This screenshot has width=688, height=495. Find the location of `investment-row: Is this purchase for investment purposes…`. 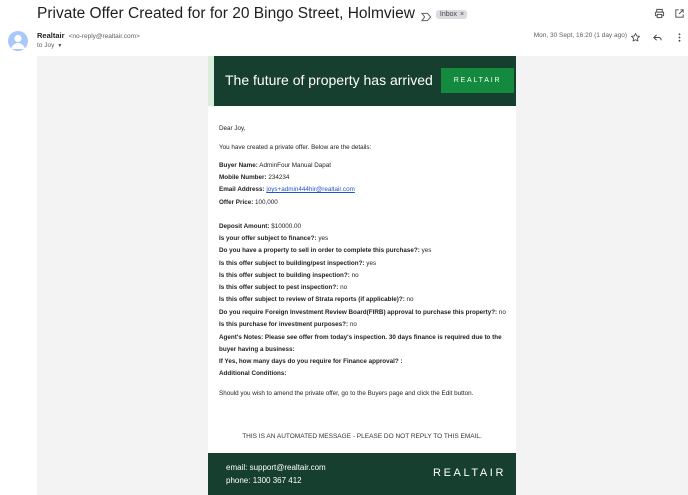

investment-row: Is this purchase for investment purposes… is located at coordinates (288, 325).